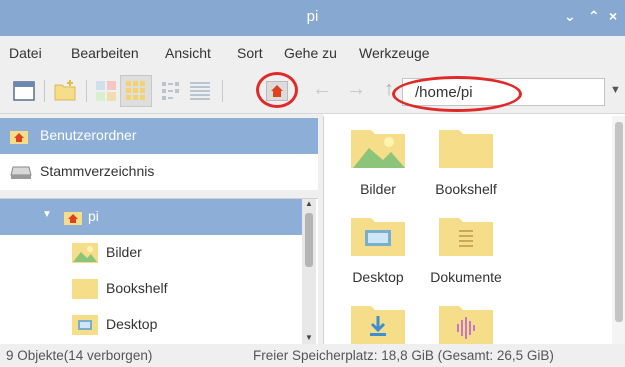 This screenshot has width=625, height=367. What do you see at coordinates (106, 91) in the screenshot?
I see `thumbnail-view-icon` at bounding box center [106, 91].